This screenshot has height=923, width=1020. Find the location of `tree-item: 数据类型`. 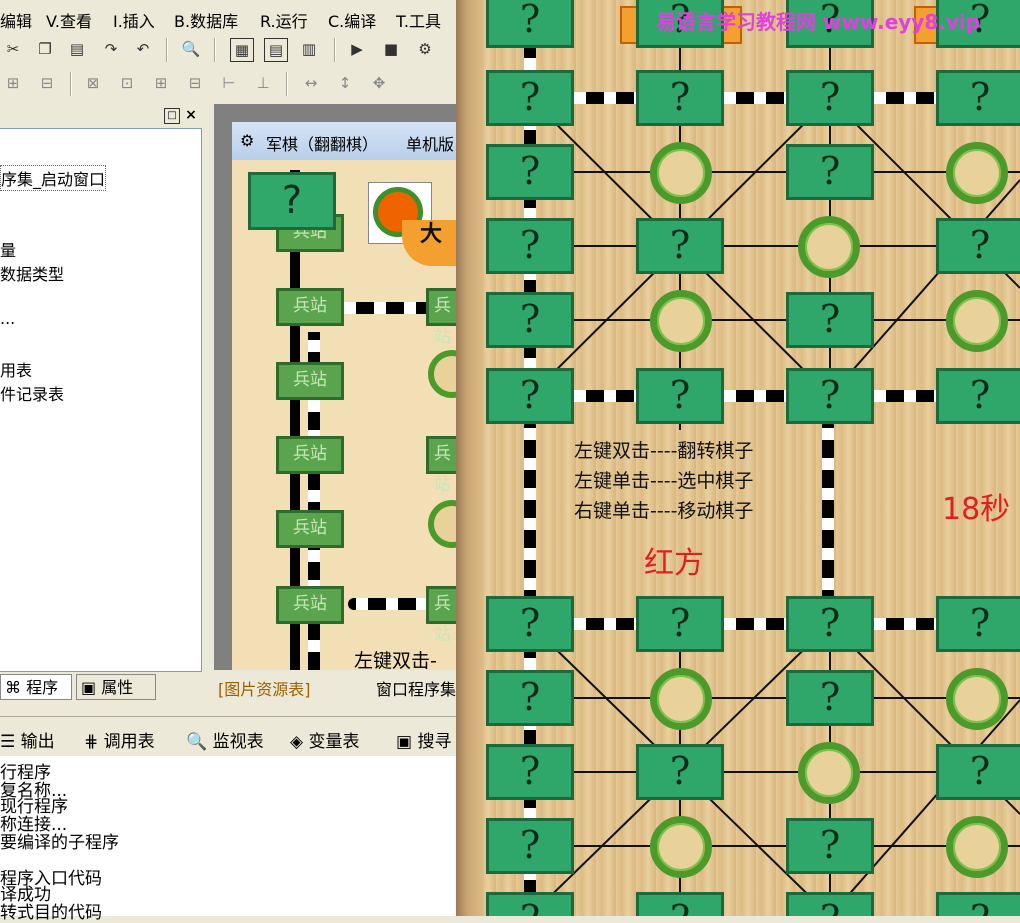

tree-item: 数据类型 is located at coordinates (32, 273).